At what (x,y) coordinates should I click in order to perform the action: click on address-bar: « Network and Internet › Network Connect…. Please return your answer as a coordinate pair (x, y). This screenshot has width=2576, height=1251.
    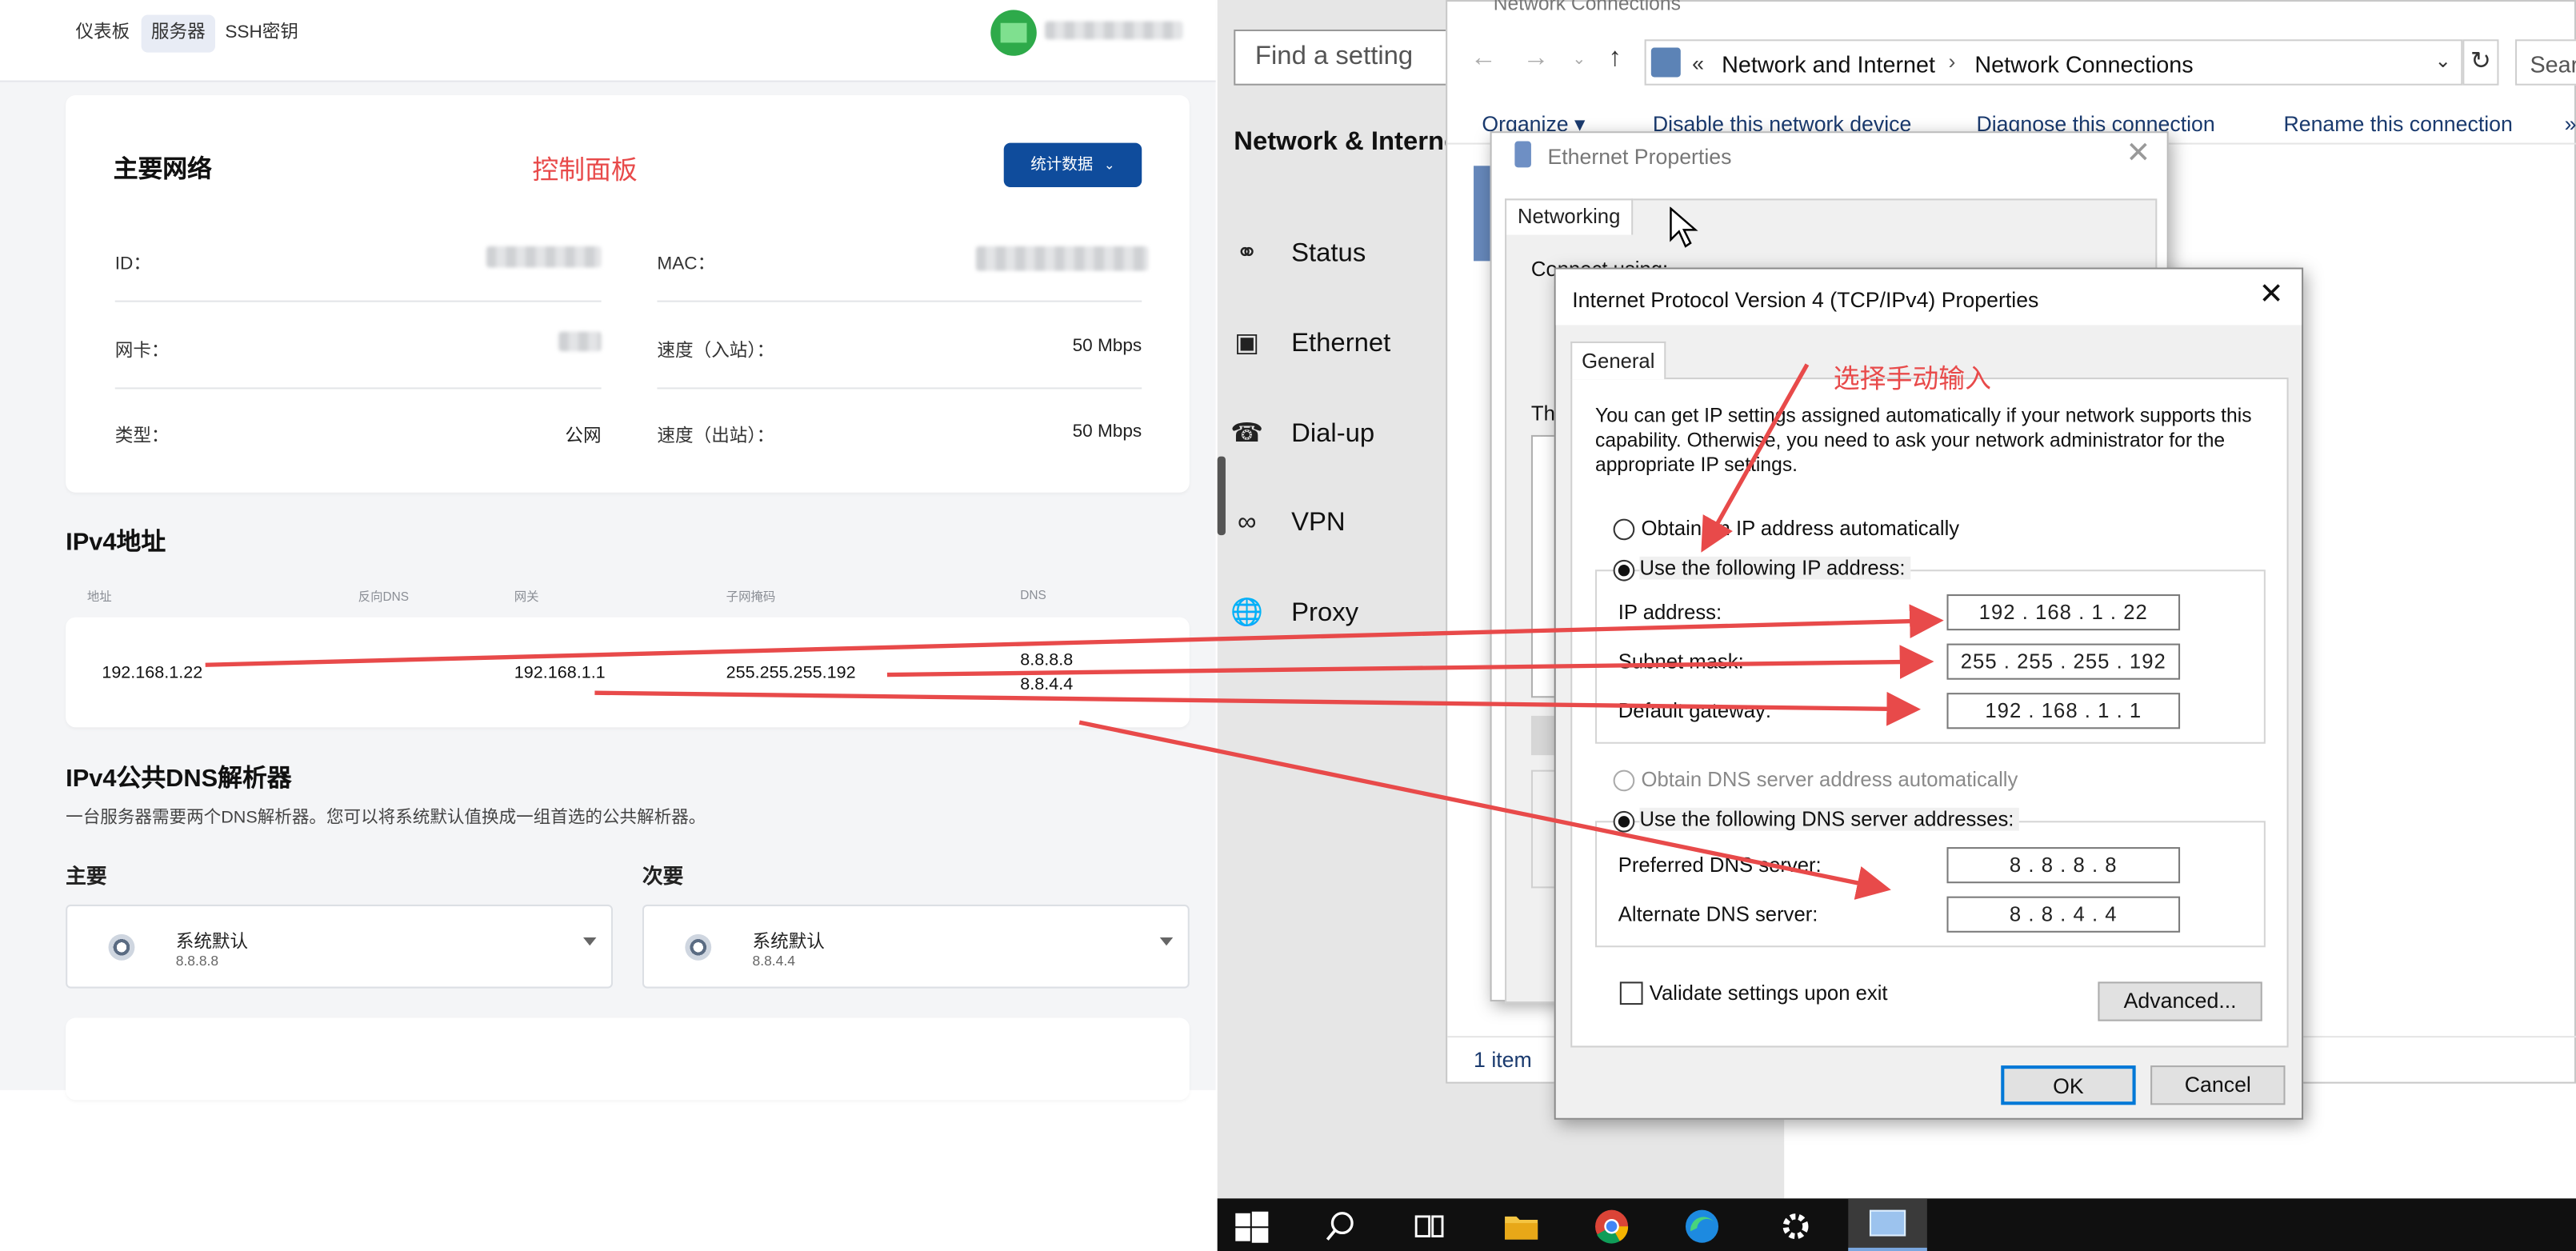
    Looking at the image, I should click on (2053, 62).